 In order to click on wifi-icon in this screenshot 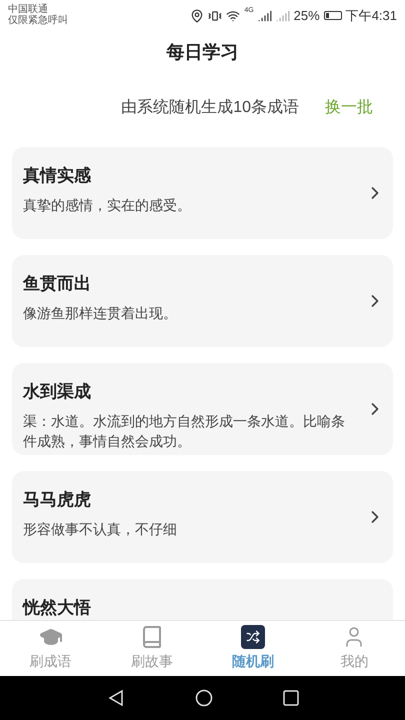, I will do `click(233, 15)`.